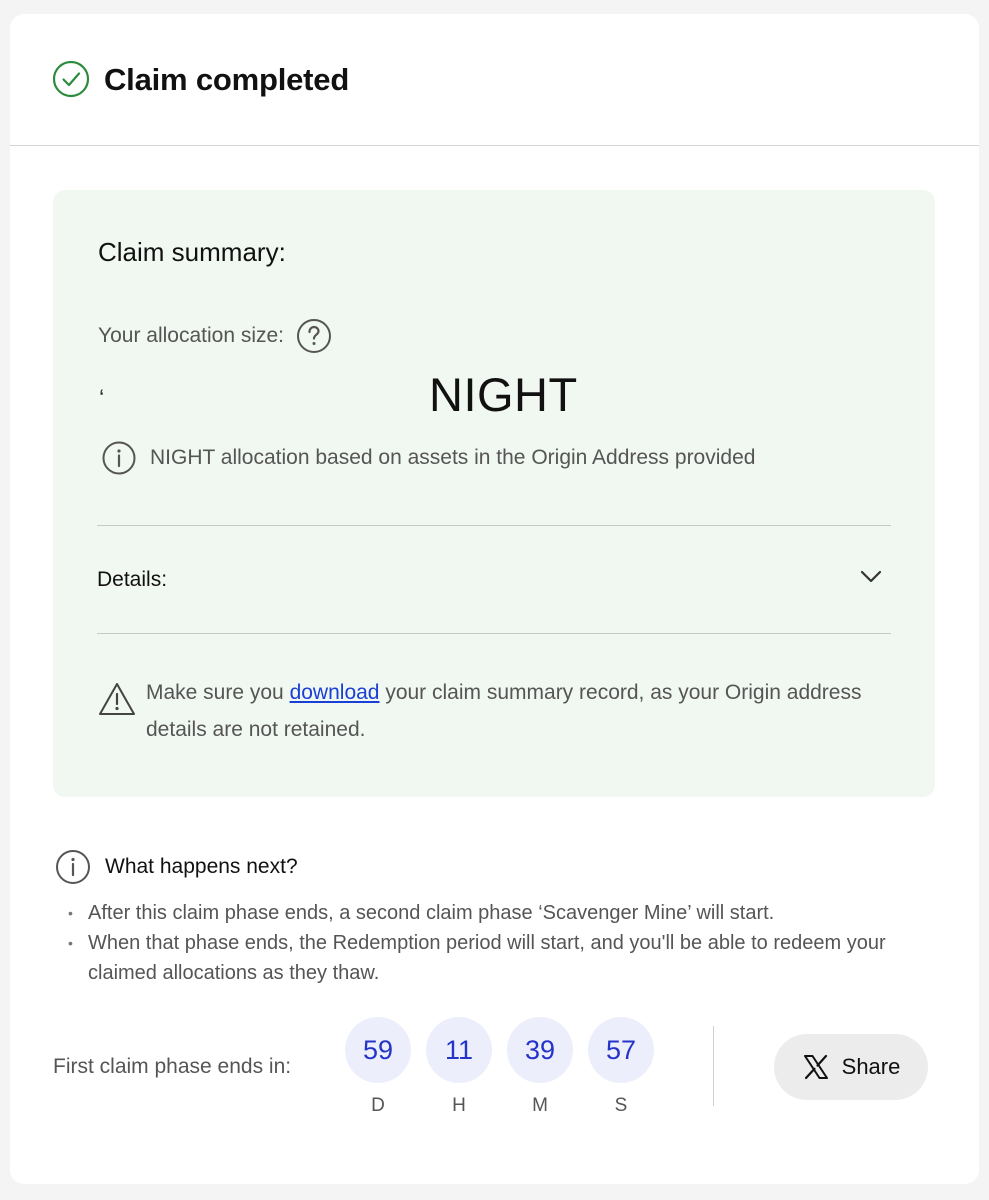 The image size is (989, 1200). What do you see at coordinates (192, 252) in the screenshot?
I see `summary-title: Claim summary:` at bounding box center [192, 252].